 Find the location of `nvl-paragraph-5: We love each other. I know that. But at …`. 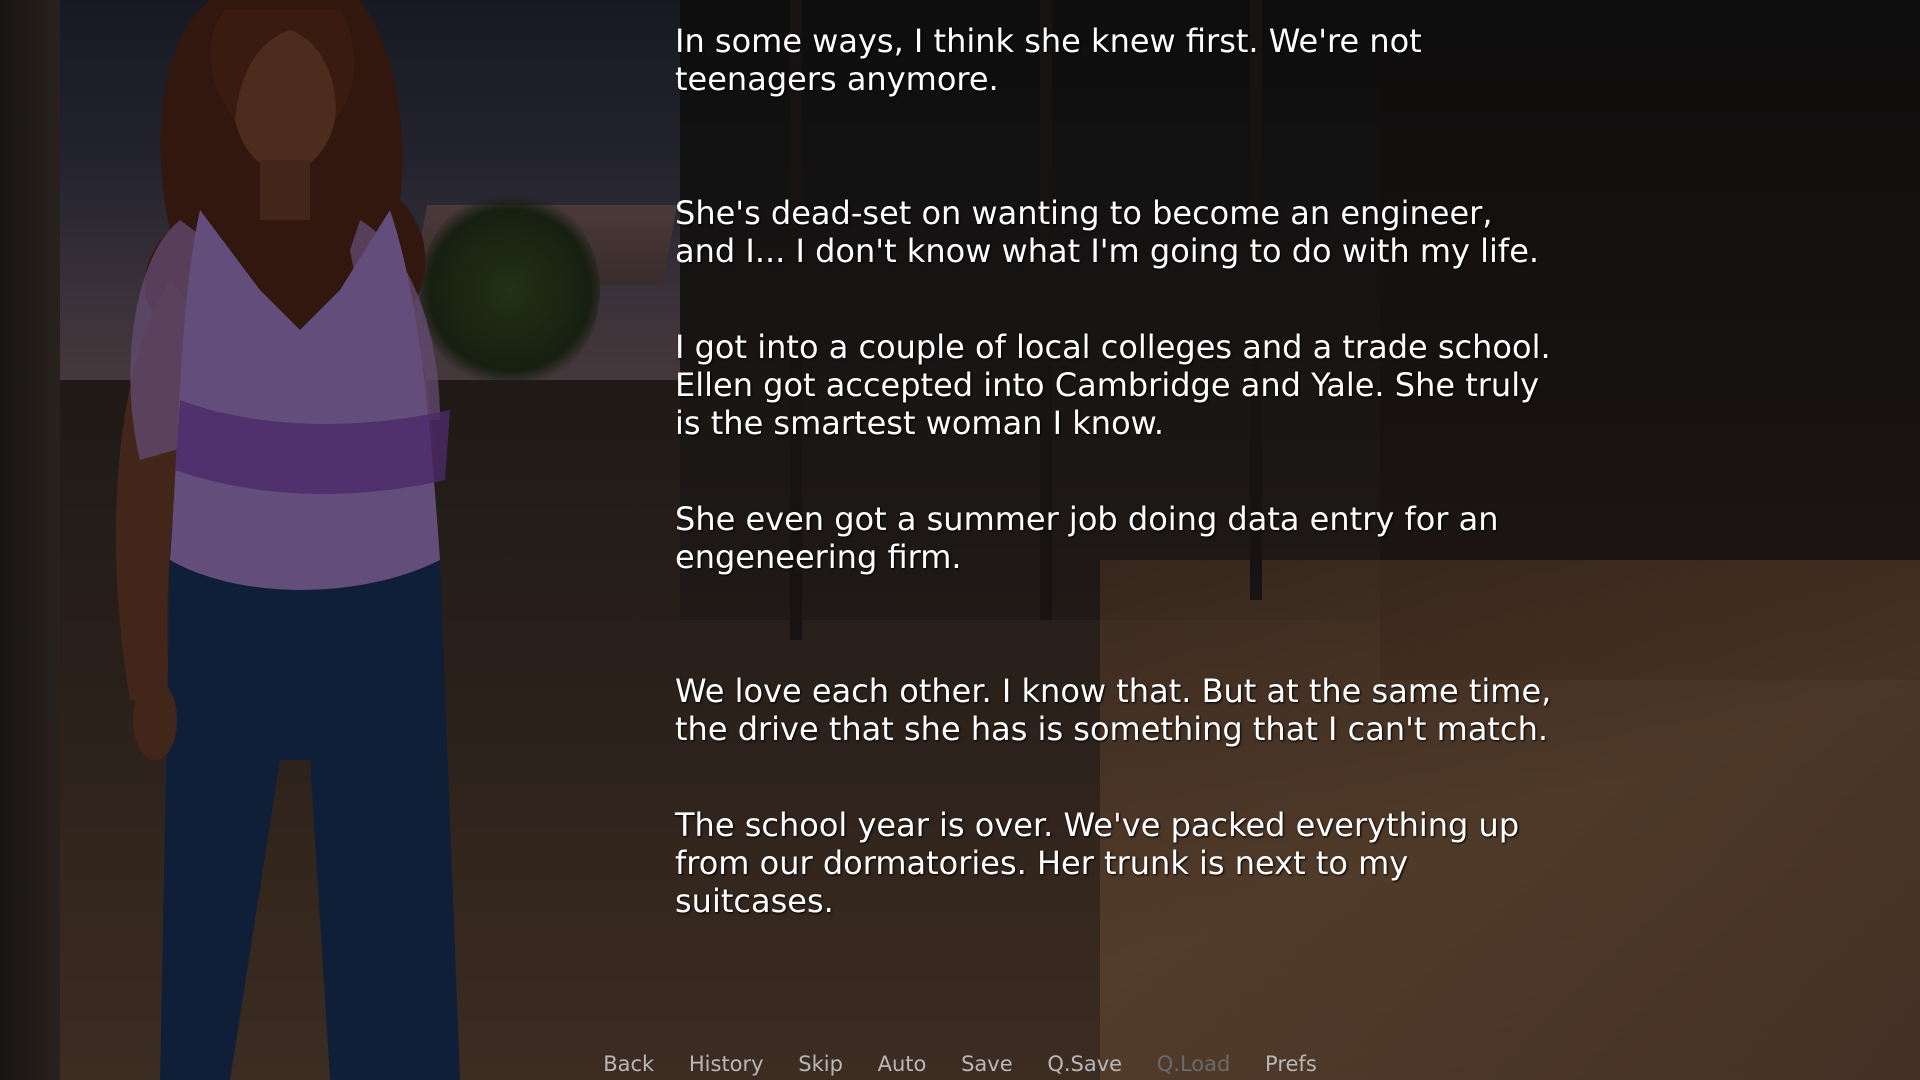

nvl-paragraph-5: We love each other. I know that. But at … is located at coordinates (1113, 710).